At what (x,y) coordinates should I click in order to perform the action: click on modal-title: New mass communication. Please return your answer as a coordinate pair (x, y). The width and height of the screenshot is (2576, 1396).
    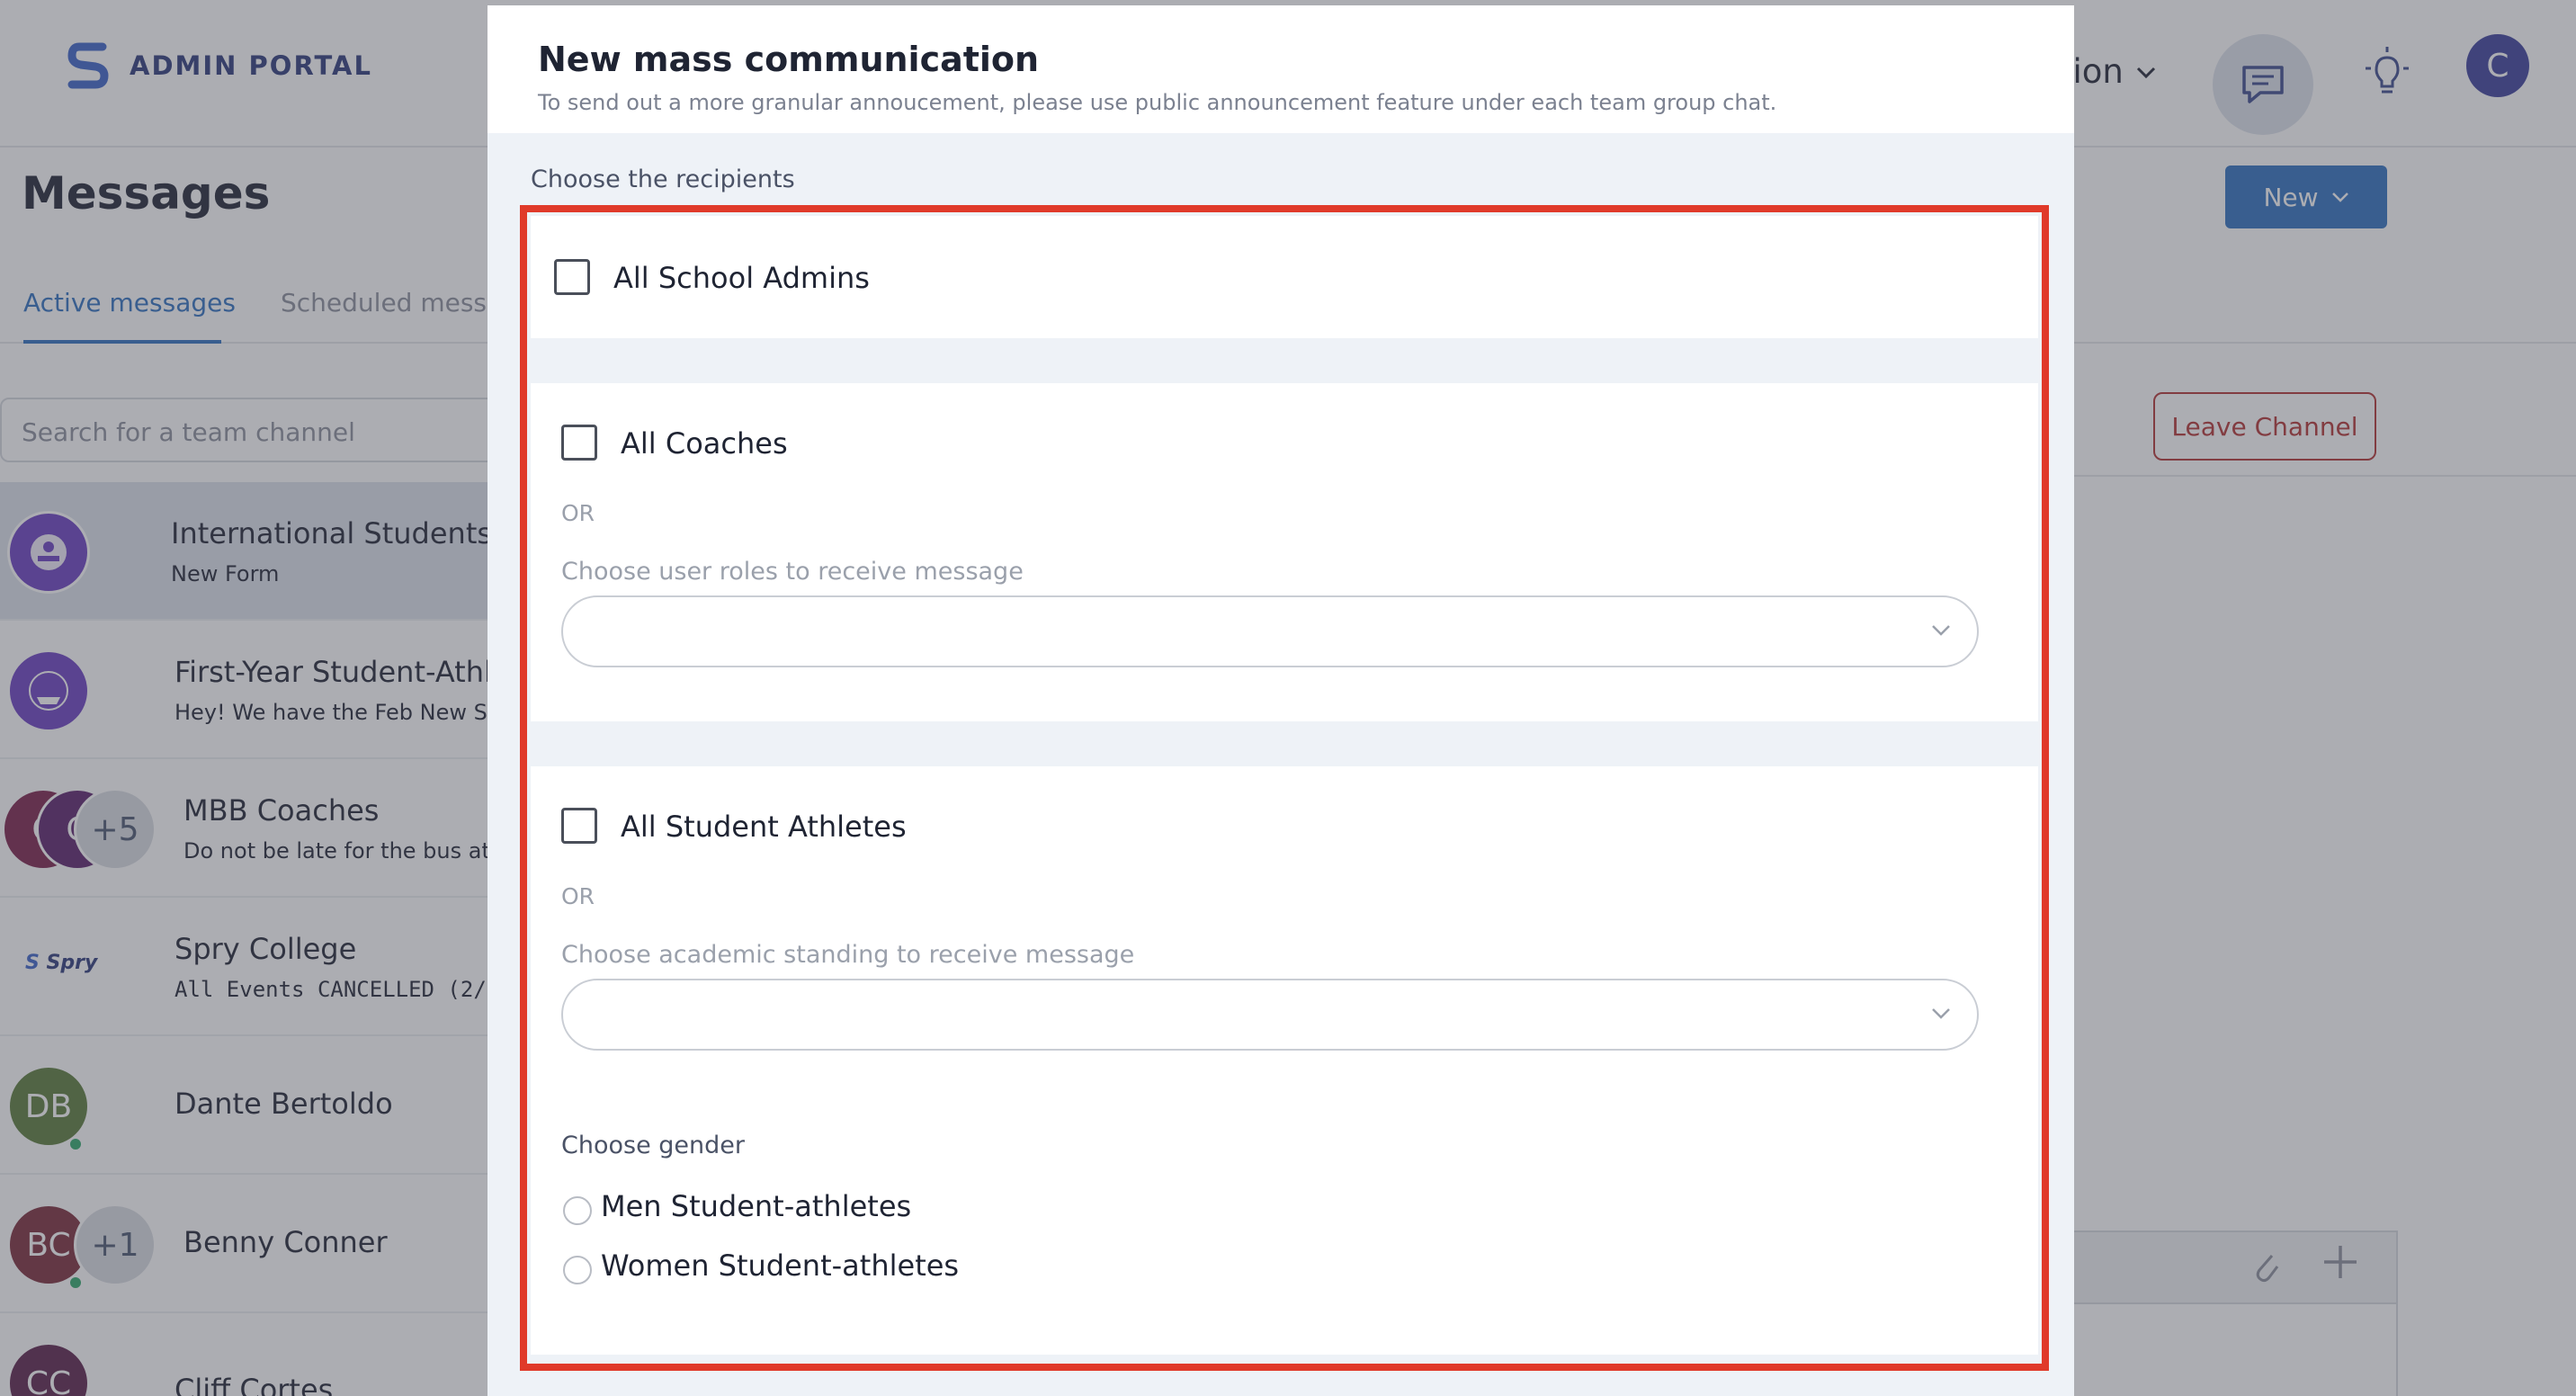
    Looking at the image, I should click on (789, 59).